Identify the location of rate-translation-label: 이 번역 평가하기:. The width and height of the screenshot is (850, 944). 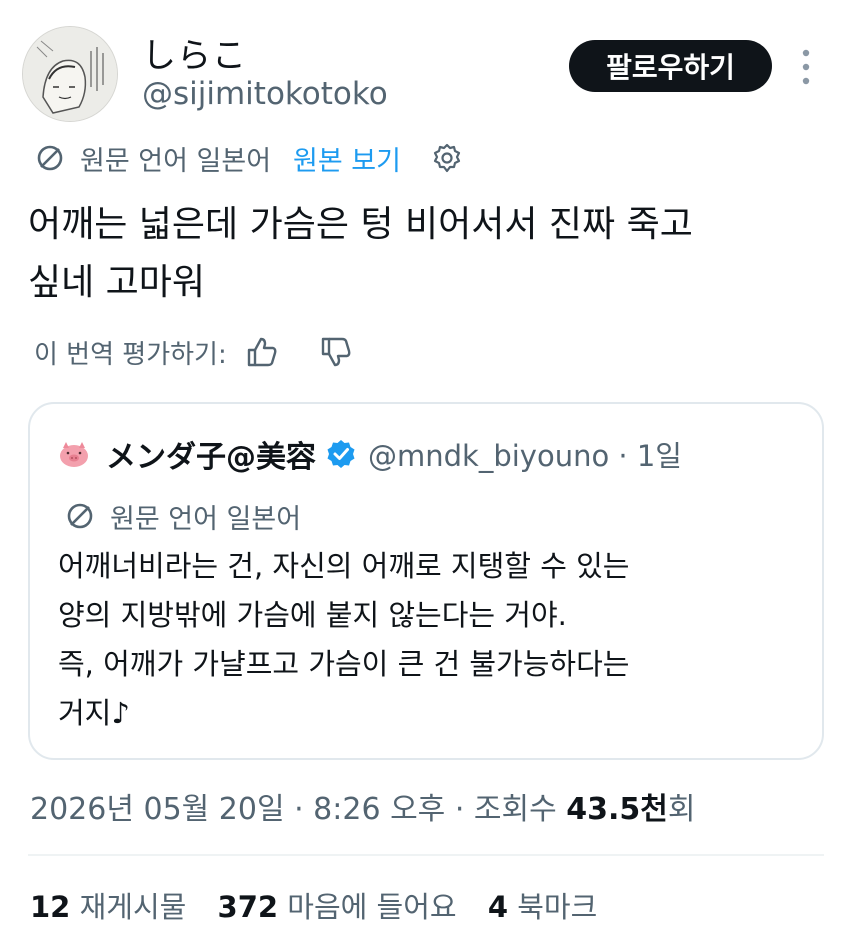
(130, 354).